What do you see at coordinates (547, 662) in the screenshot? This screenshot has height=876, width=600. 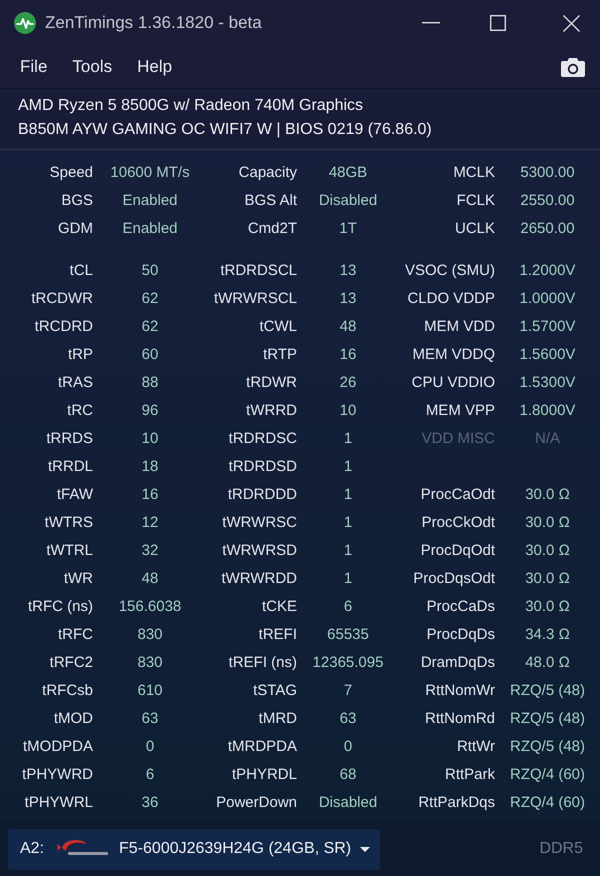 I see `setting-value: 48.0 Ω` at bounding box center [547, 662].